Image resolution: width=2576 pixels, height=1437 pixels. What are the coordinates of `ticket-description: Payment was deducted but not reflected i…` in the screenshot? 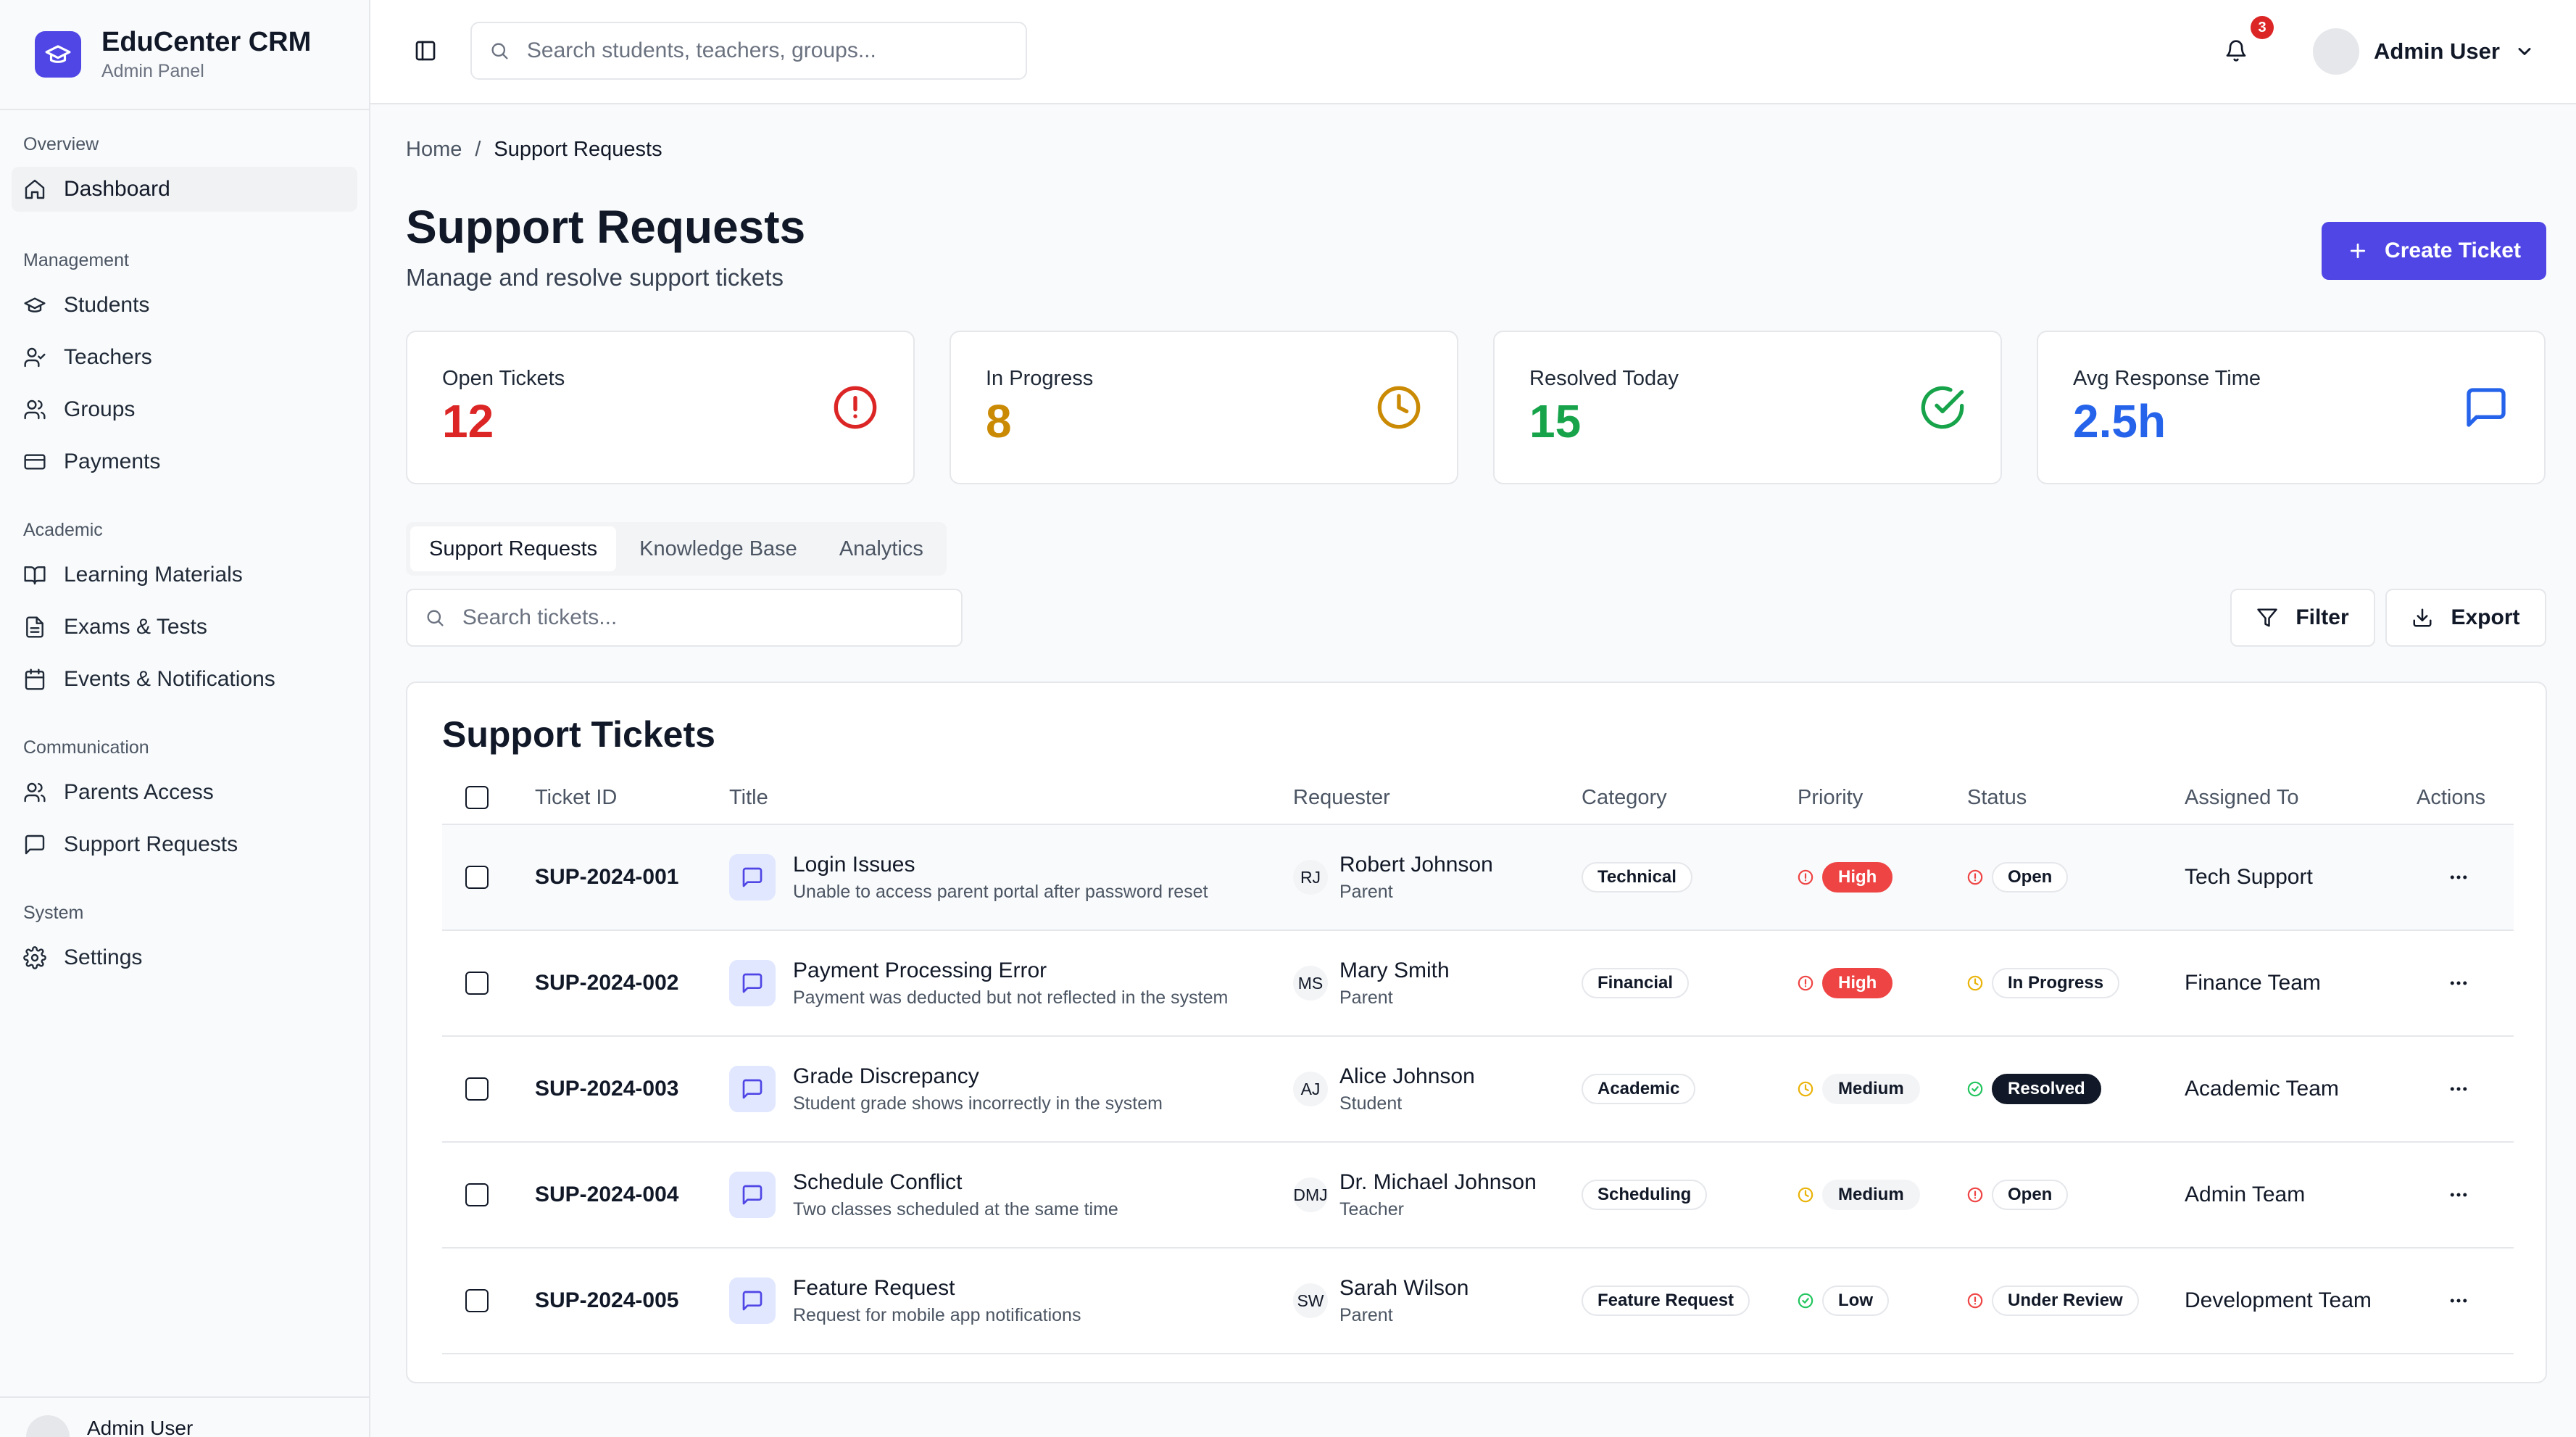 It's located at (1011, 998).